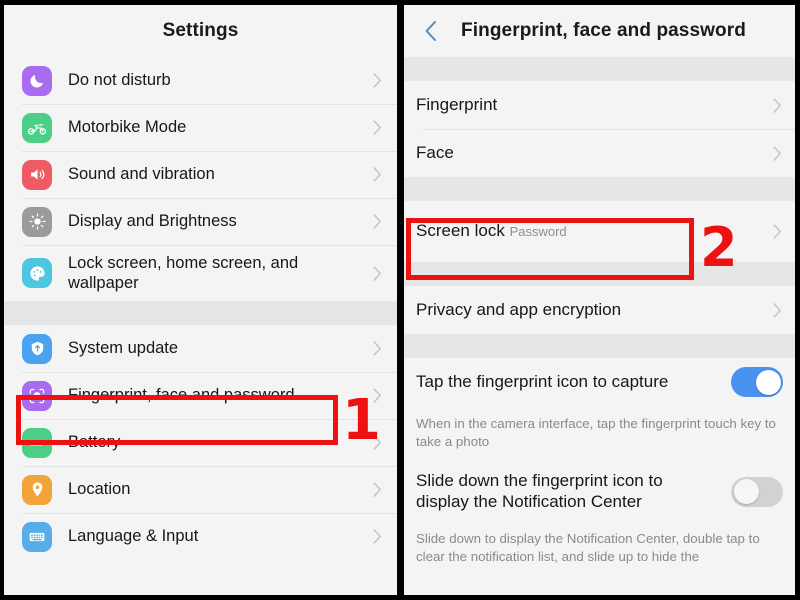 This screenshot has width=800, height=600. What do you see at coordinates (460, 231) in the screenshot?
I see `list-item-label: Screen lock` at bounding box center [460, 231].